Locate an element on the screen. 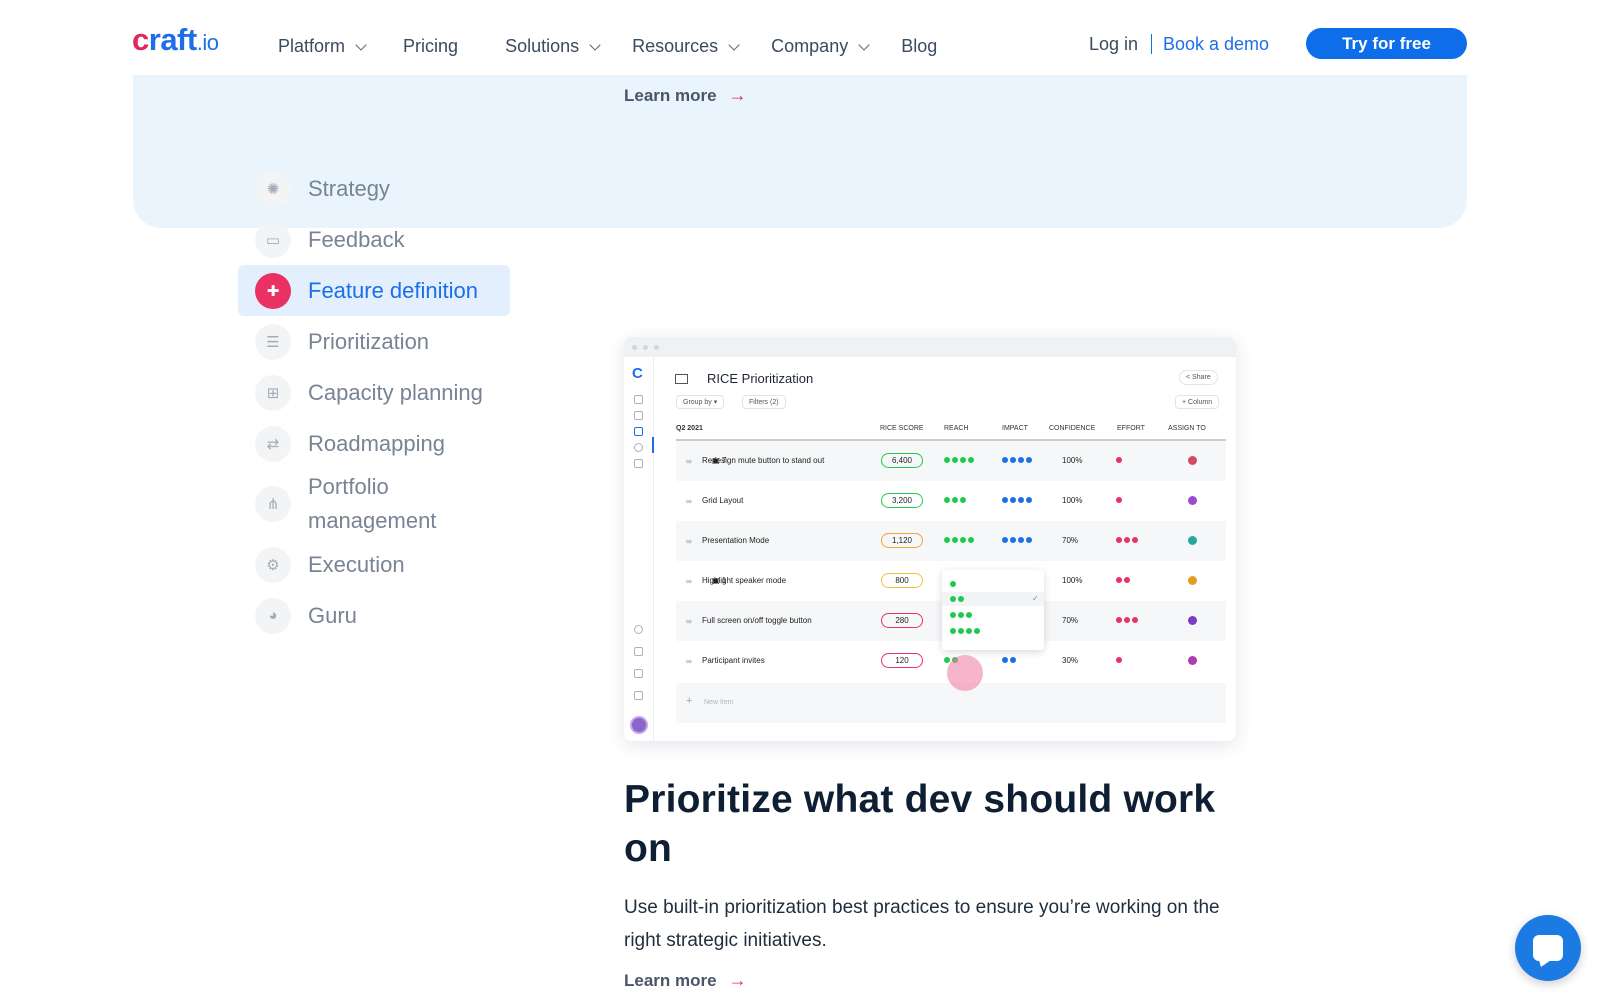 This screenshot has width=1600, height=1000. route-icon: ⇄ is located at coordinates (273, 443).